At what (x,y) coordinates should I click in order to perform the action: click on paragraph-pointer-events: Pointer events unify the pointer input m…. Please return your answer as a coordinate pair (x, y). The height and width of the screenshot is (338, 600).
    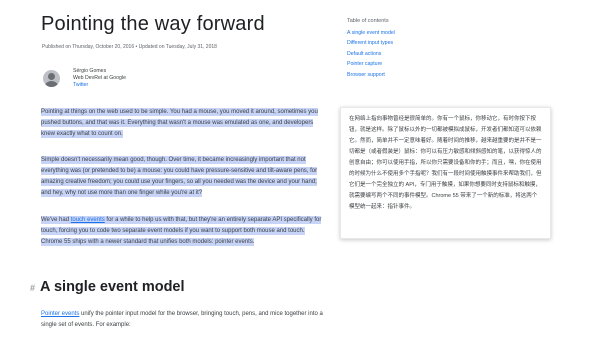
    Looking at the image, I should click on (183, 320).